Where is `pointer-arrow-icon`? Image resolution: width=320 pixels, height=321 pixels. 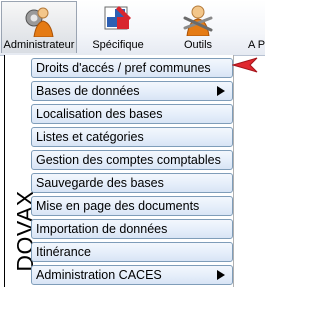 pointer-arrow-icon is located at coordinates (245, 65).